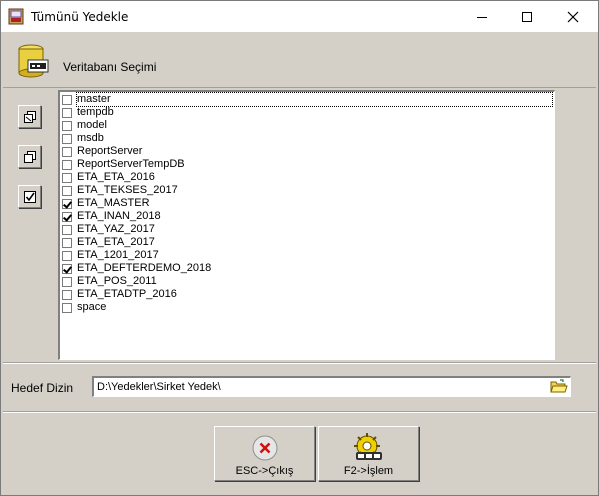  What do you see at coordinates (307, 294) in the screenshot?
I see `database-list-item: ETA_ETADTP_2016` at bounding box center [307, 294].